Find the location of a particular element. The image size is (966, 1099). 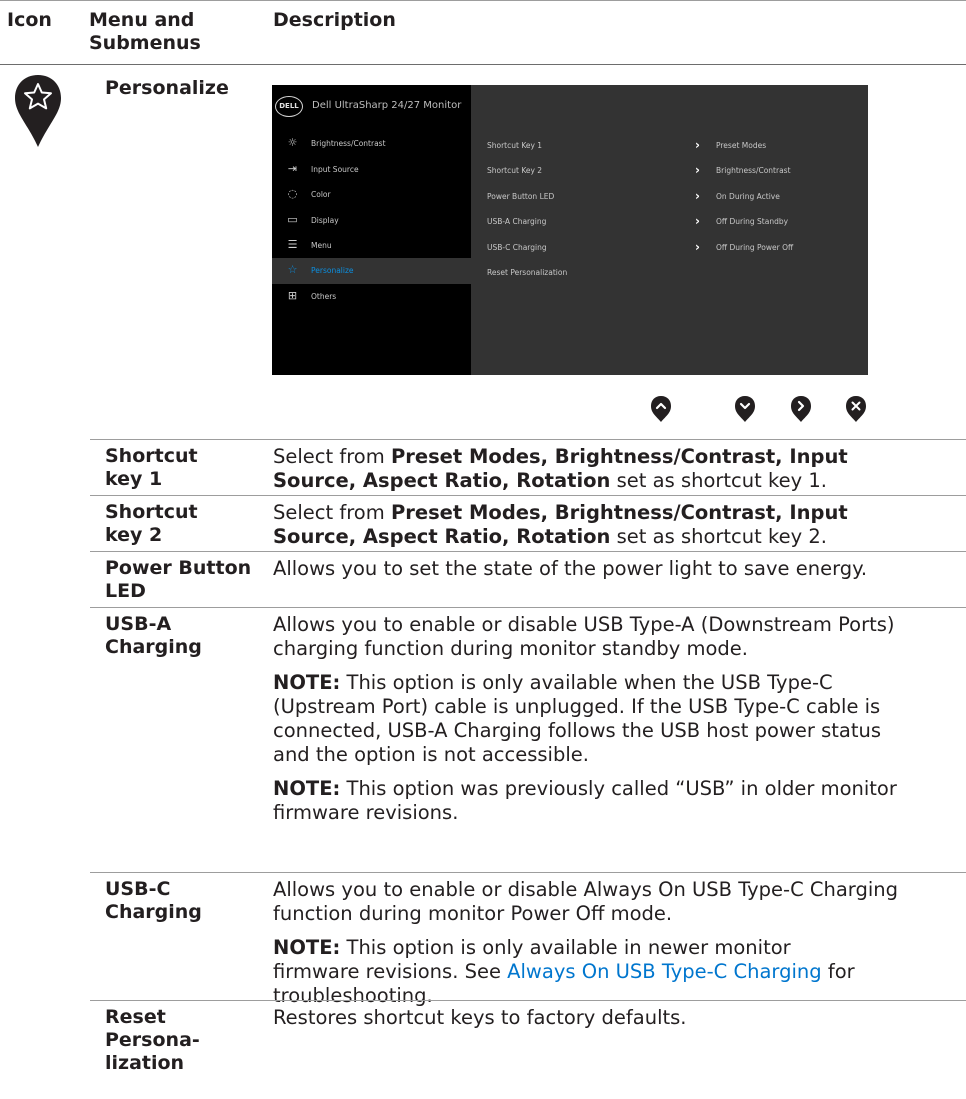

header-description: Description is located at coordinates (334, 20).